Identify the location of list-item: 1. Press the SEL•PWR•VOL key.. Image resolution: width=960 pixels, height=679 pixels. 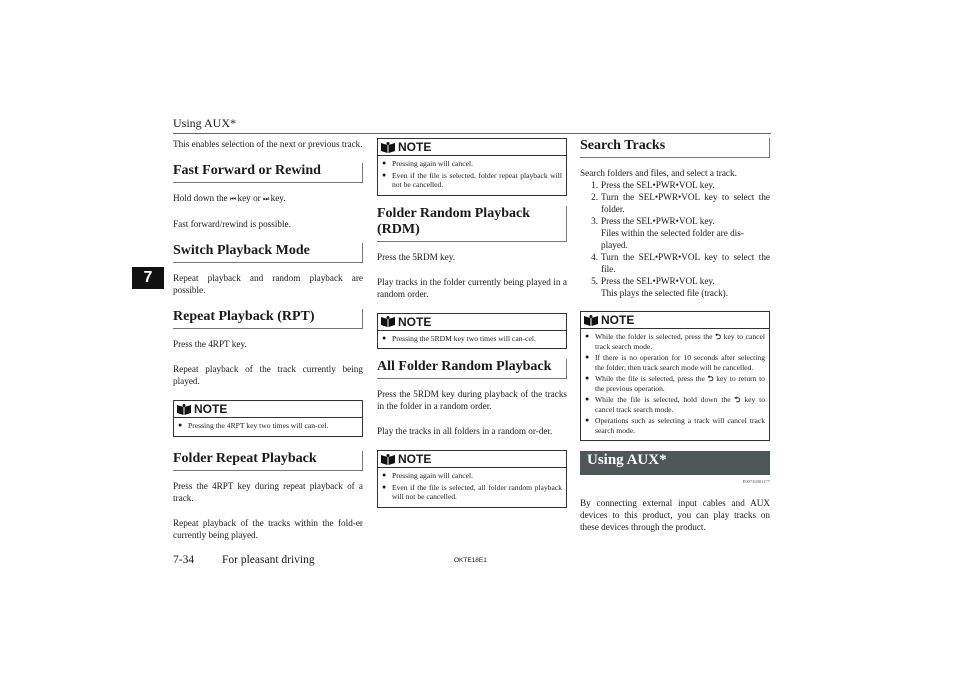
(675, 185).